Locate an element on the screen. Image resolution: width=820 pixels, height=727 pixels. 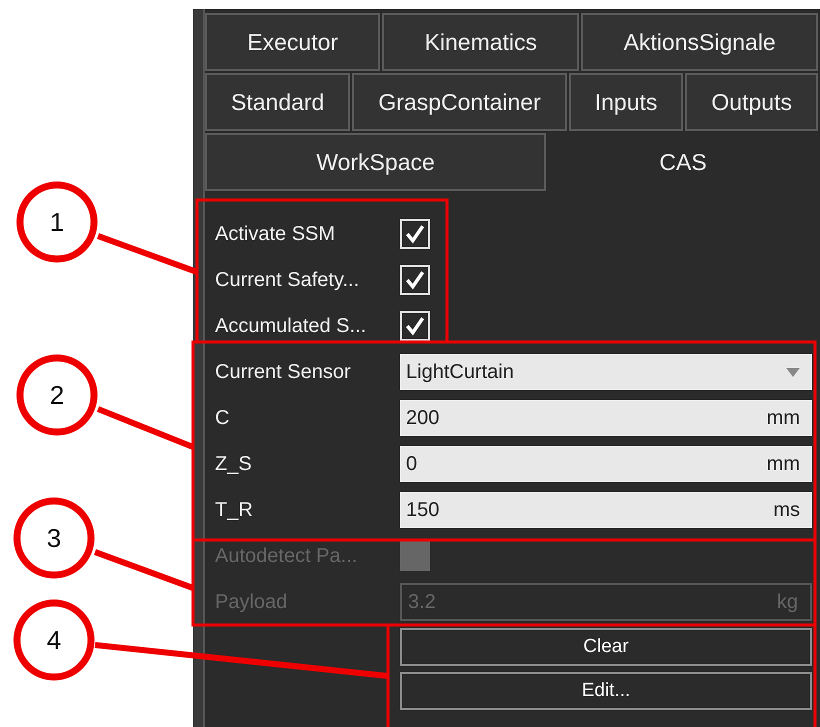
callout-number: 3 is located at coordinates (54, 538).